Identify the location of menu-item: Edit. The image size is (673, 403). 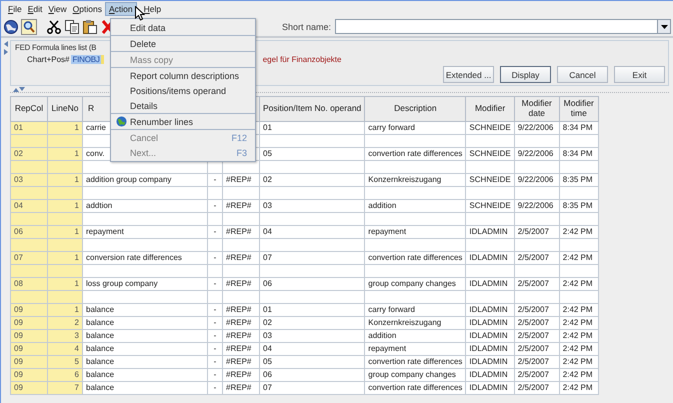
(35, 9).